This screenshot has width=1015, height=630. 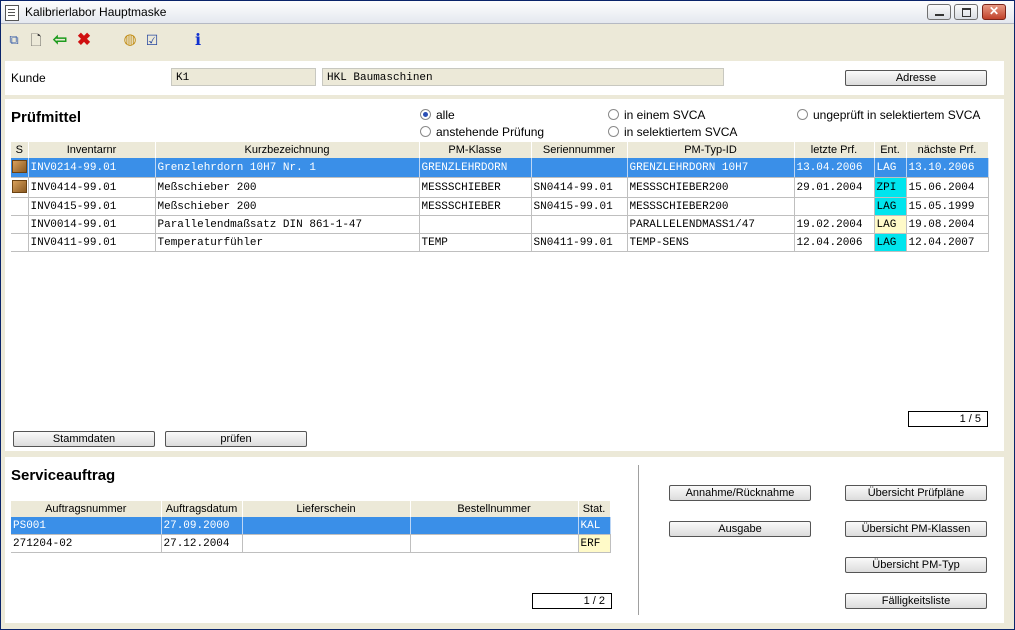 I want to click on uebersicht-pm-typ-button: Übersicht PM-Typ, so click(x=916, y=565).